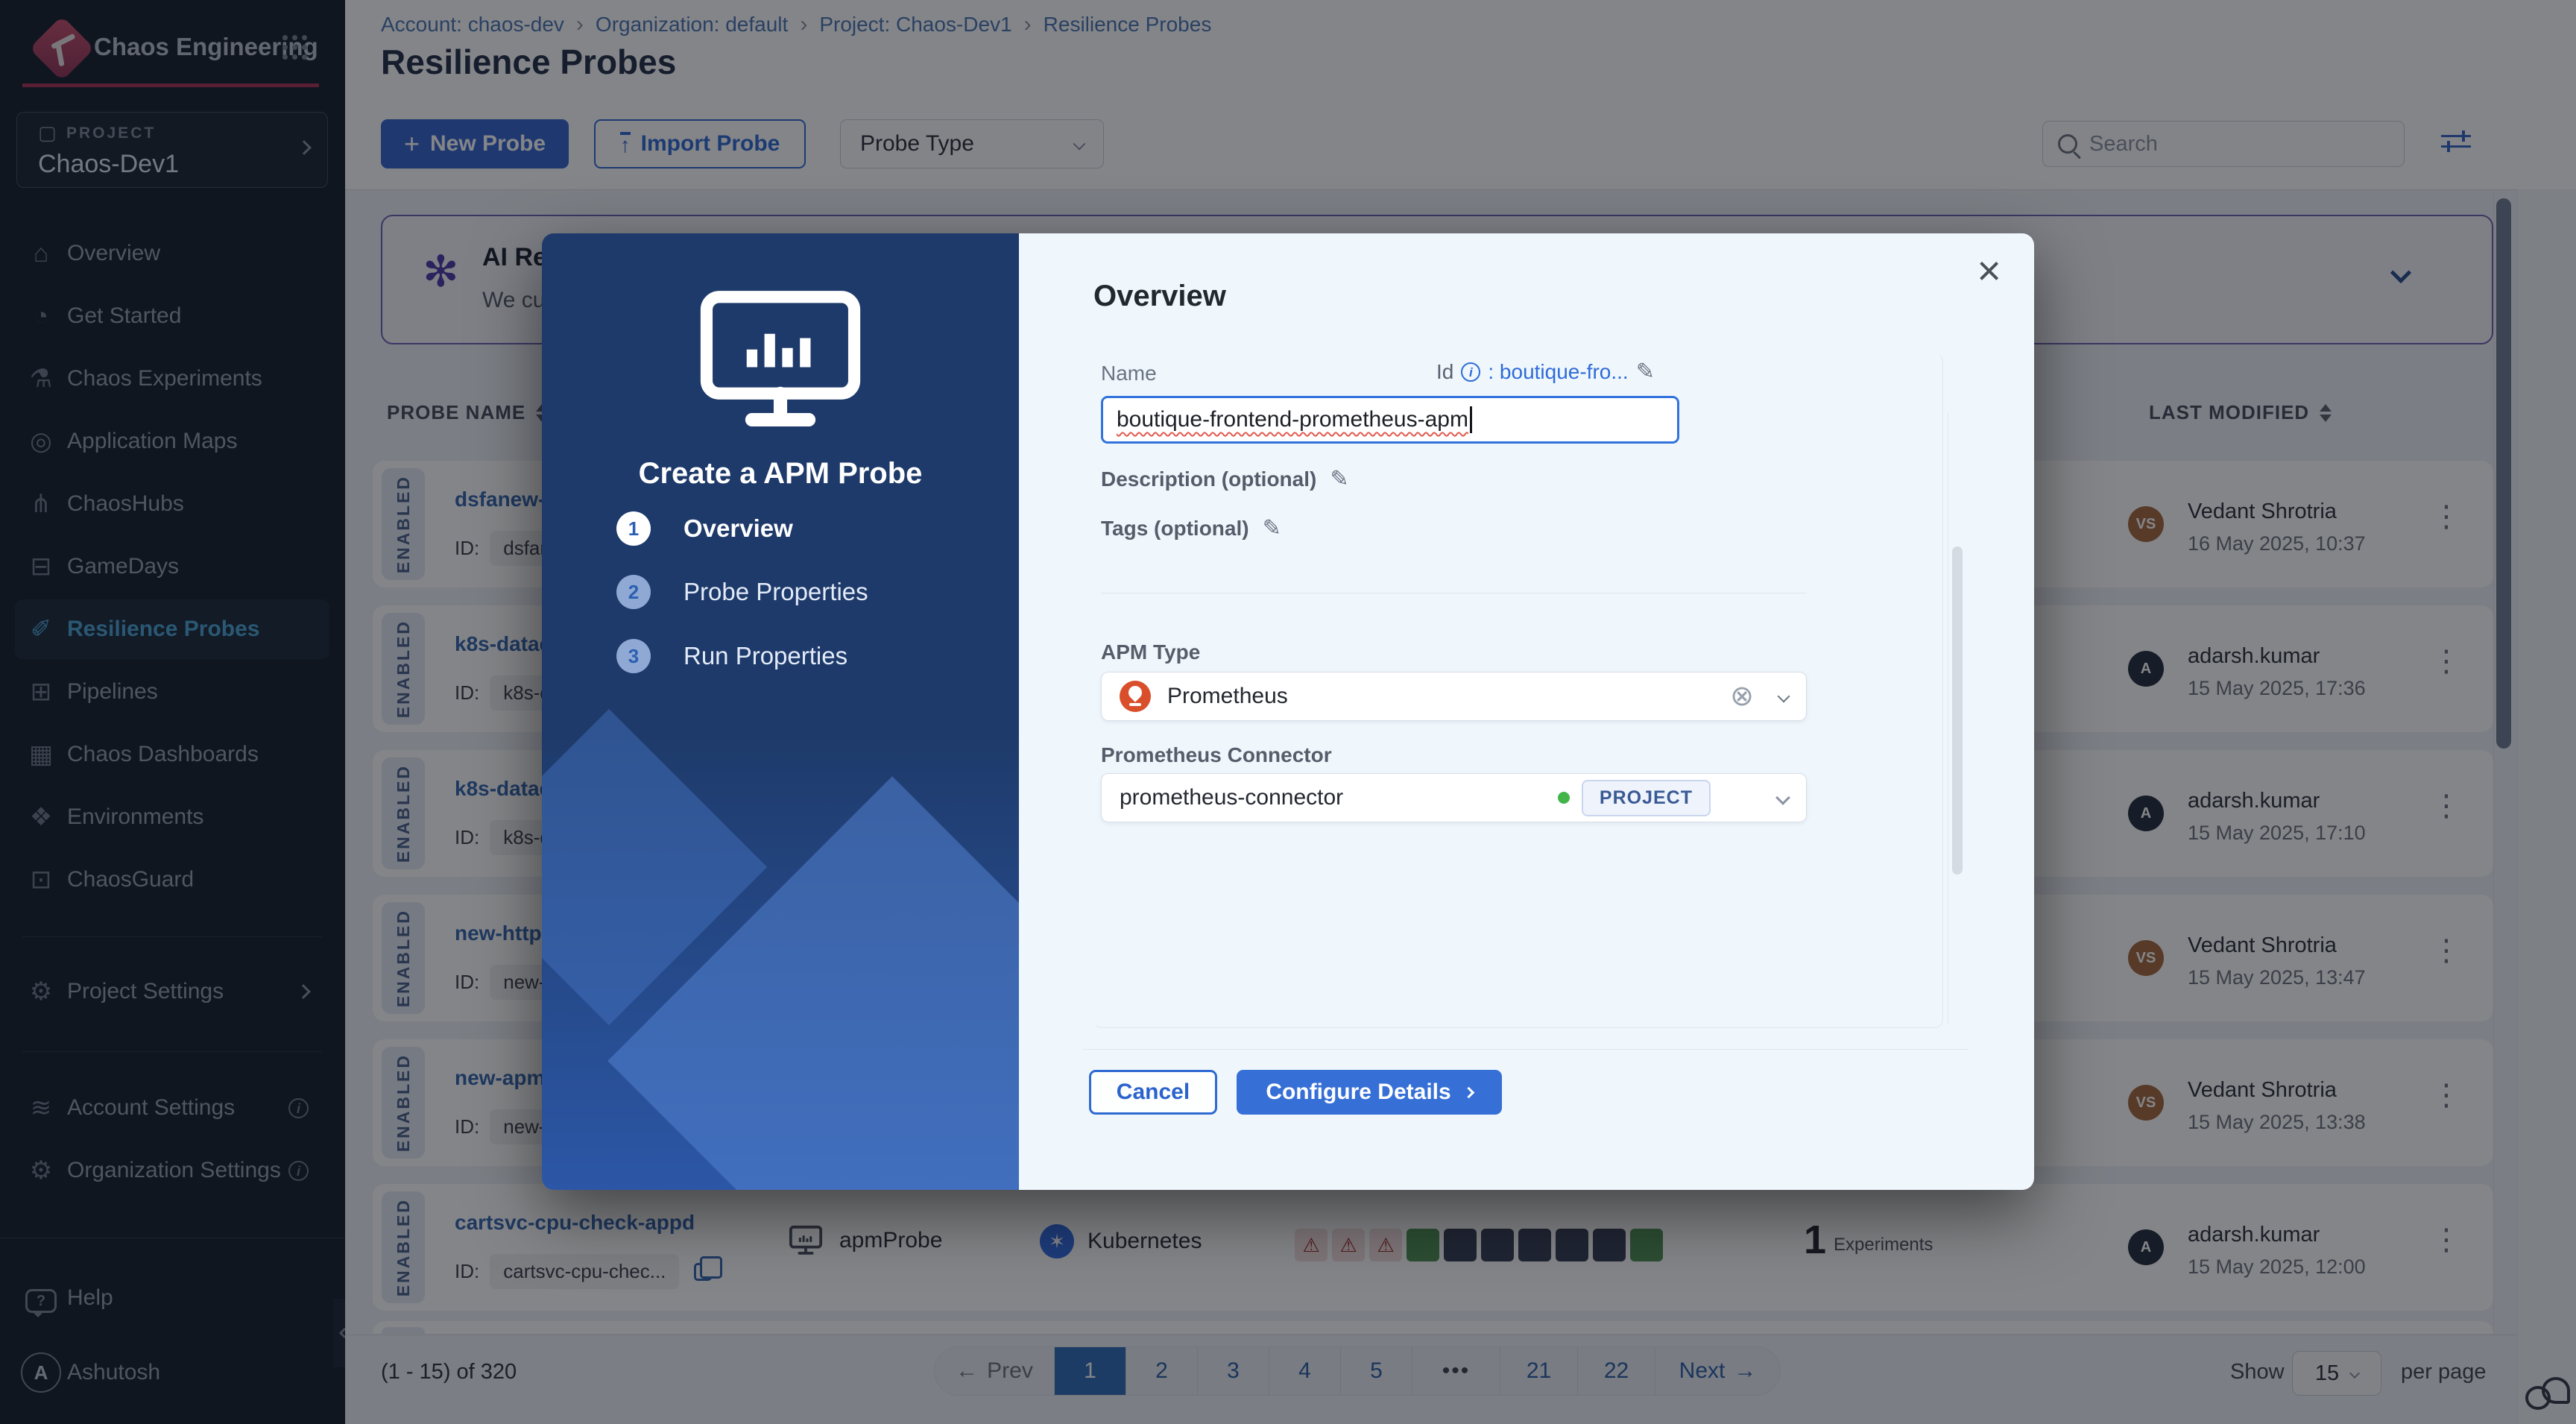  Describe the element at coordinates (742, 592) in the screenshot. I see `wizard-step-probe-properties: 2 Probe Properties` at that location.